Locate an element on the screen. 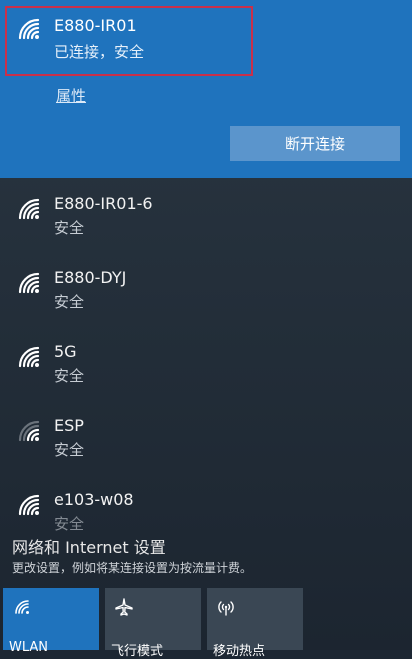 This screenshot has height=659, width=412. network-settings-description: 更改设置，例如将某连接设置为按流量计费。 is located at coordinates (132, 568).